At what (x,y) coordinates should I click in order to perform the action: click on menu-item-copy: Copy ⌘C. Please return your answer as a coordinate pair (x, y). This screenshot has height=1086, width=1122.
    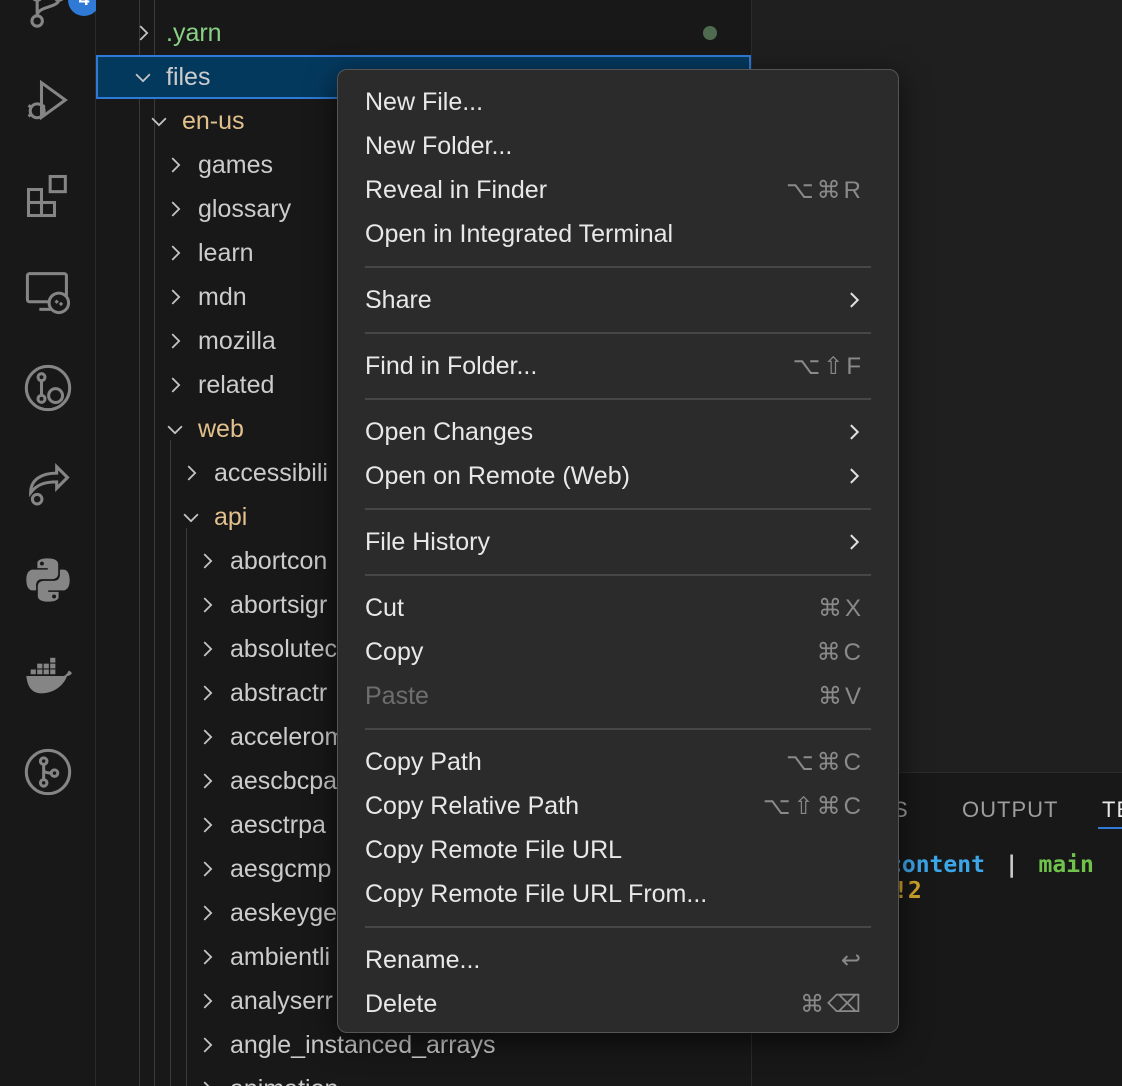
    Looking at the image, I should click on (618, 652).